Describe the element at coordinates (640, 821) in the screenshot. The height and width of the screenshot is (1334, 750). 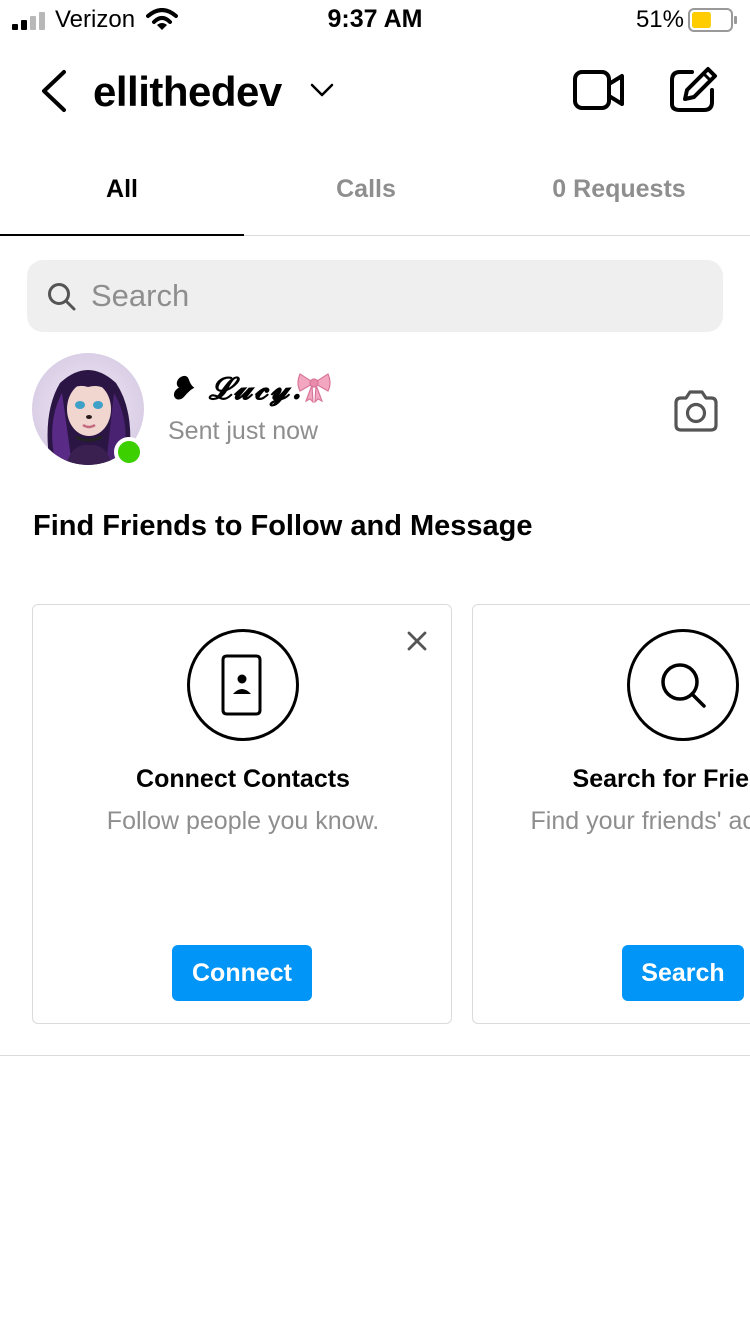
I see `card-subtitle: Find your friends' accounts.` at that location.